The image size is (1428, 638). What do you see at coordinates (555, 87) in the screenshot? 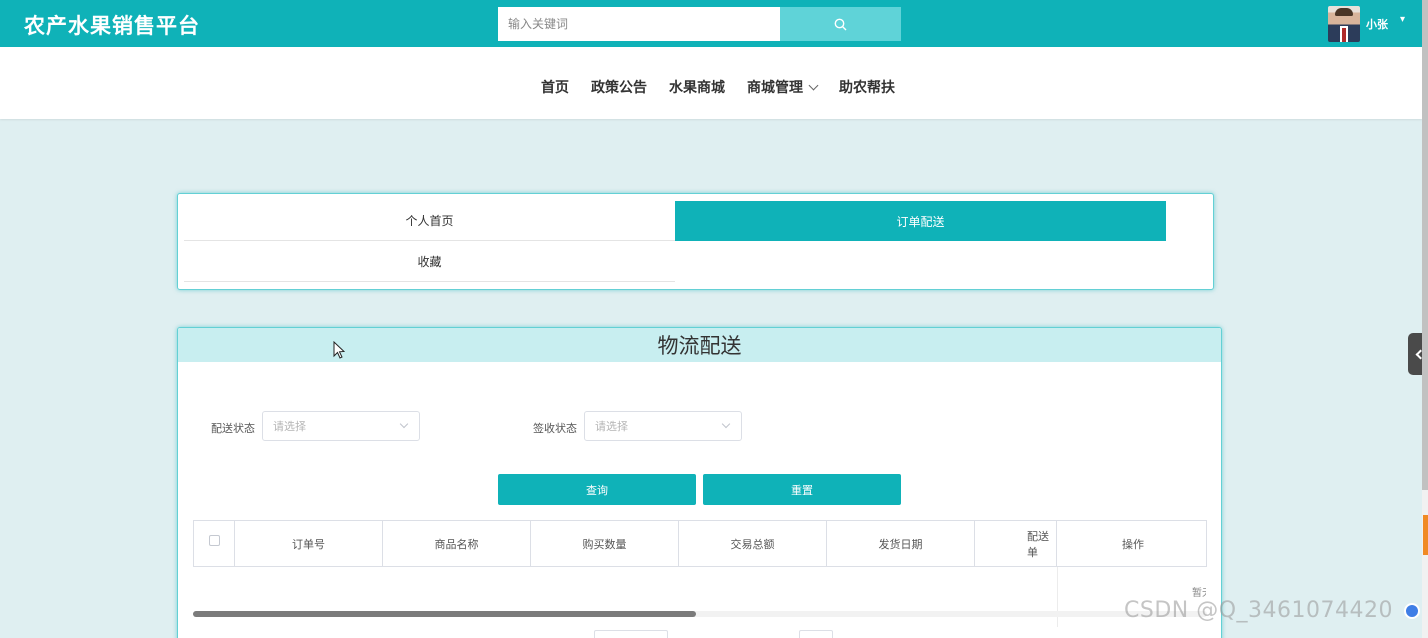
I see `nav-item-home: 首页` at bounding box center [555, 87].